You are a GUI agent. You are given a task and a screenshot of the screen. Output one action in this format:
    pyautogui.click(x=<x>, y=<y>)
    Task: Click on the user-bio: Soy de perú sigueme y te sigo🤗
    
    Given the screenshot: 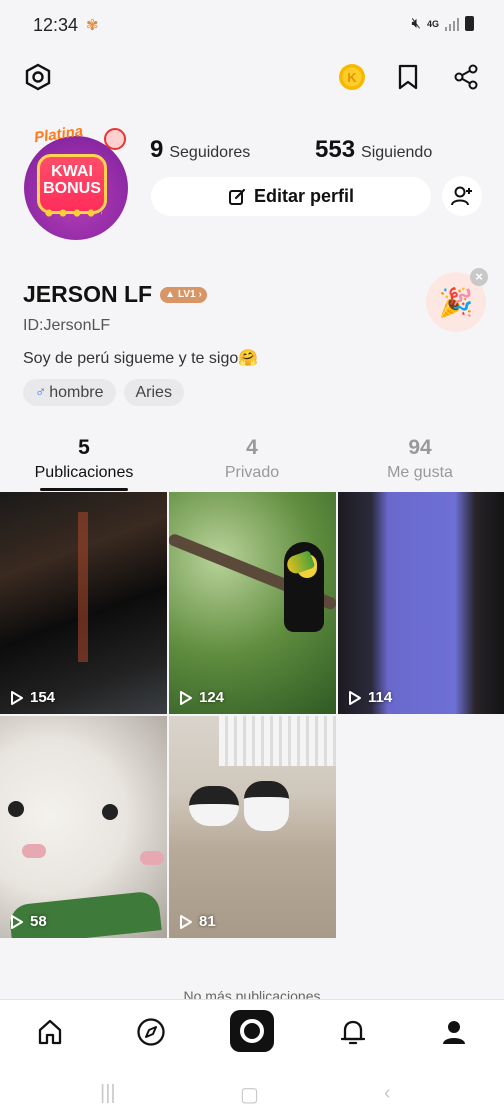 What is the action you would take?
    pyautogui.click(x=141, y=358)
    